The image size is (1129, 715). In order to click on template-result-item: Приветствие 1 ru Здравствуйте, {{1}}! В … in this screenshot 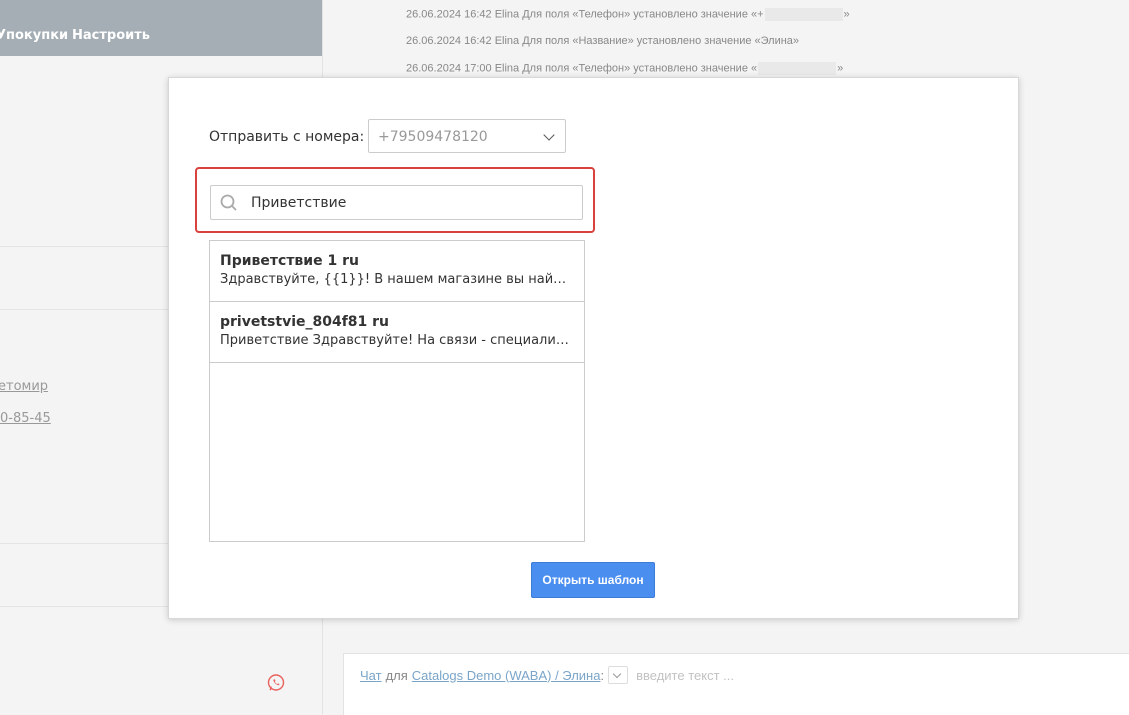, I will do `click(397, 271)`.